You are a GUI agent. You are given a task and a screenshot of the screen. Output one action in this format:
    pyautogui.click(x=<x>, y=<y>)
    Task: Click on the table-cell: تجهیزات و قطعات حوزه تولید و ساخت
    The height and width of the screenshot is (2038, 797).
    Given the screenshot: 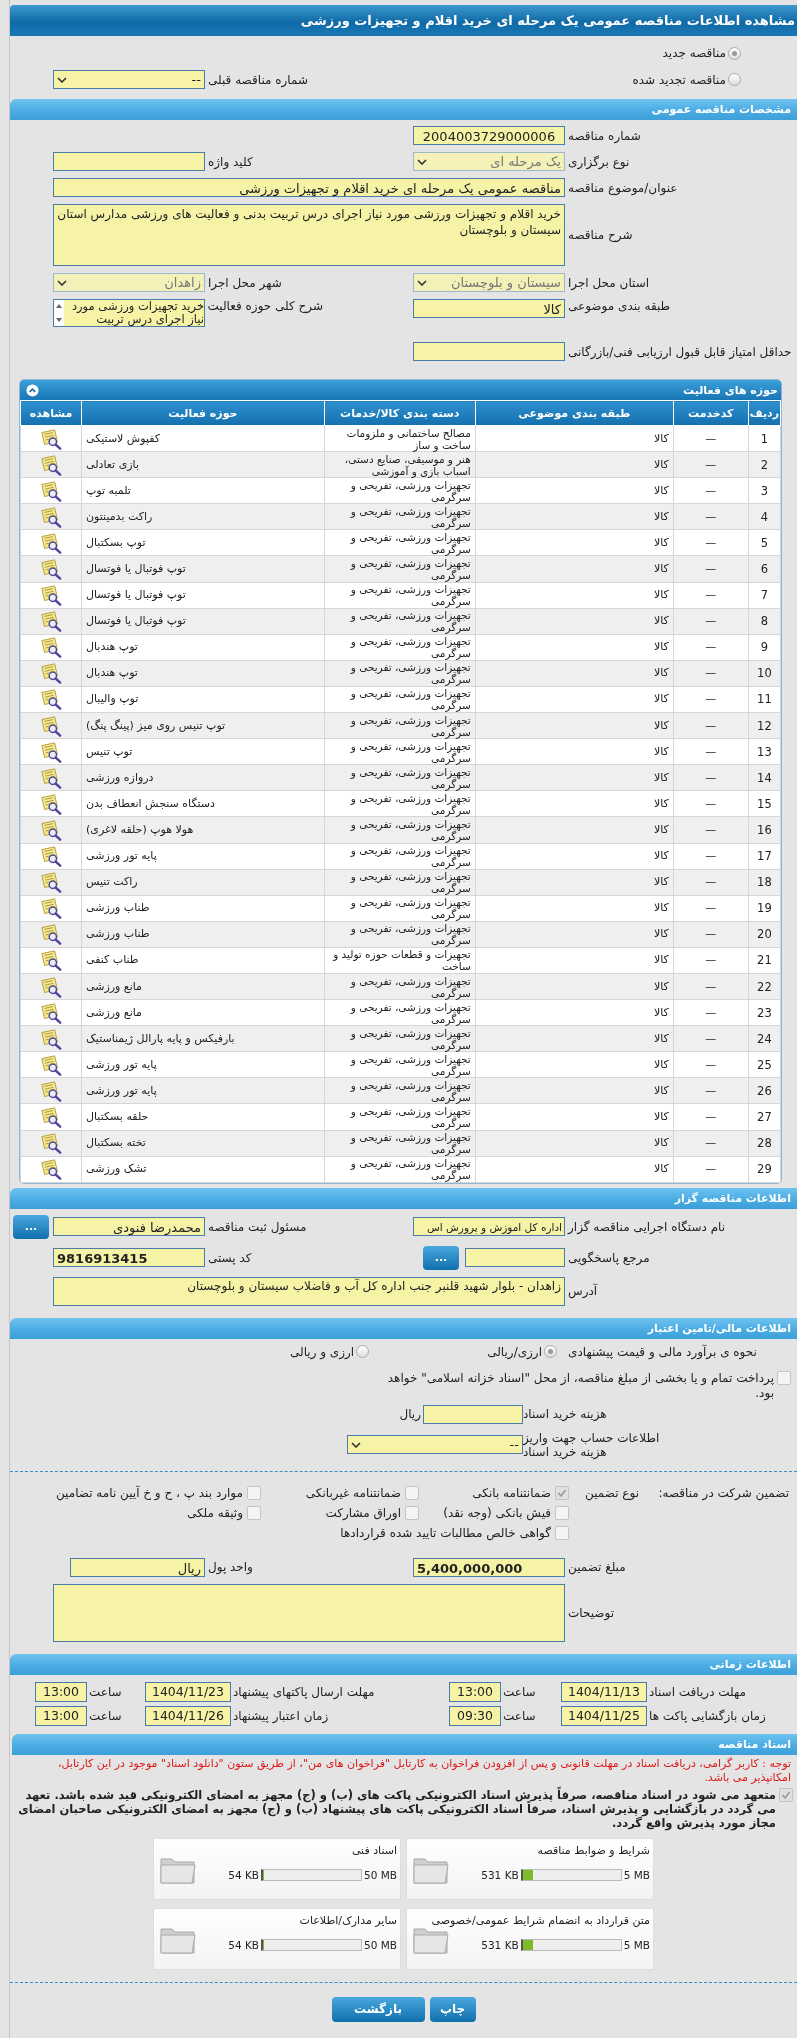 What is the action you would take?
    pyautogui.click(x=400, y=960)
    